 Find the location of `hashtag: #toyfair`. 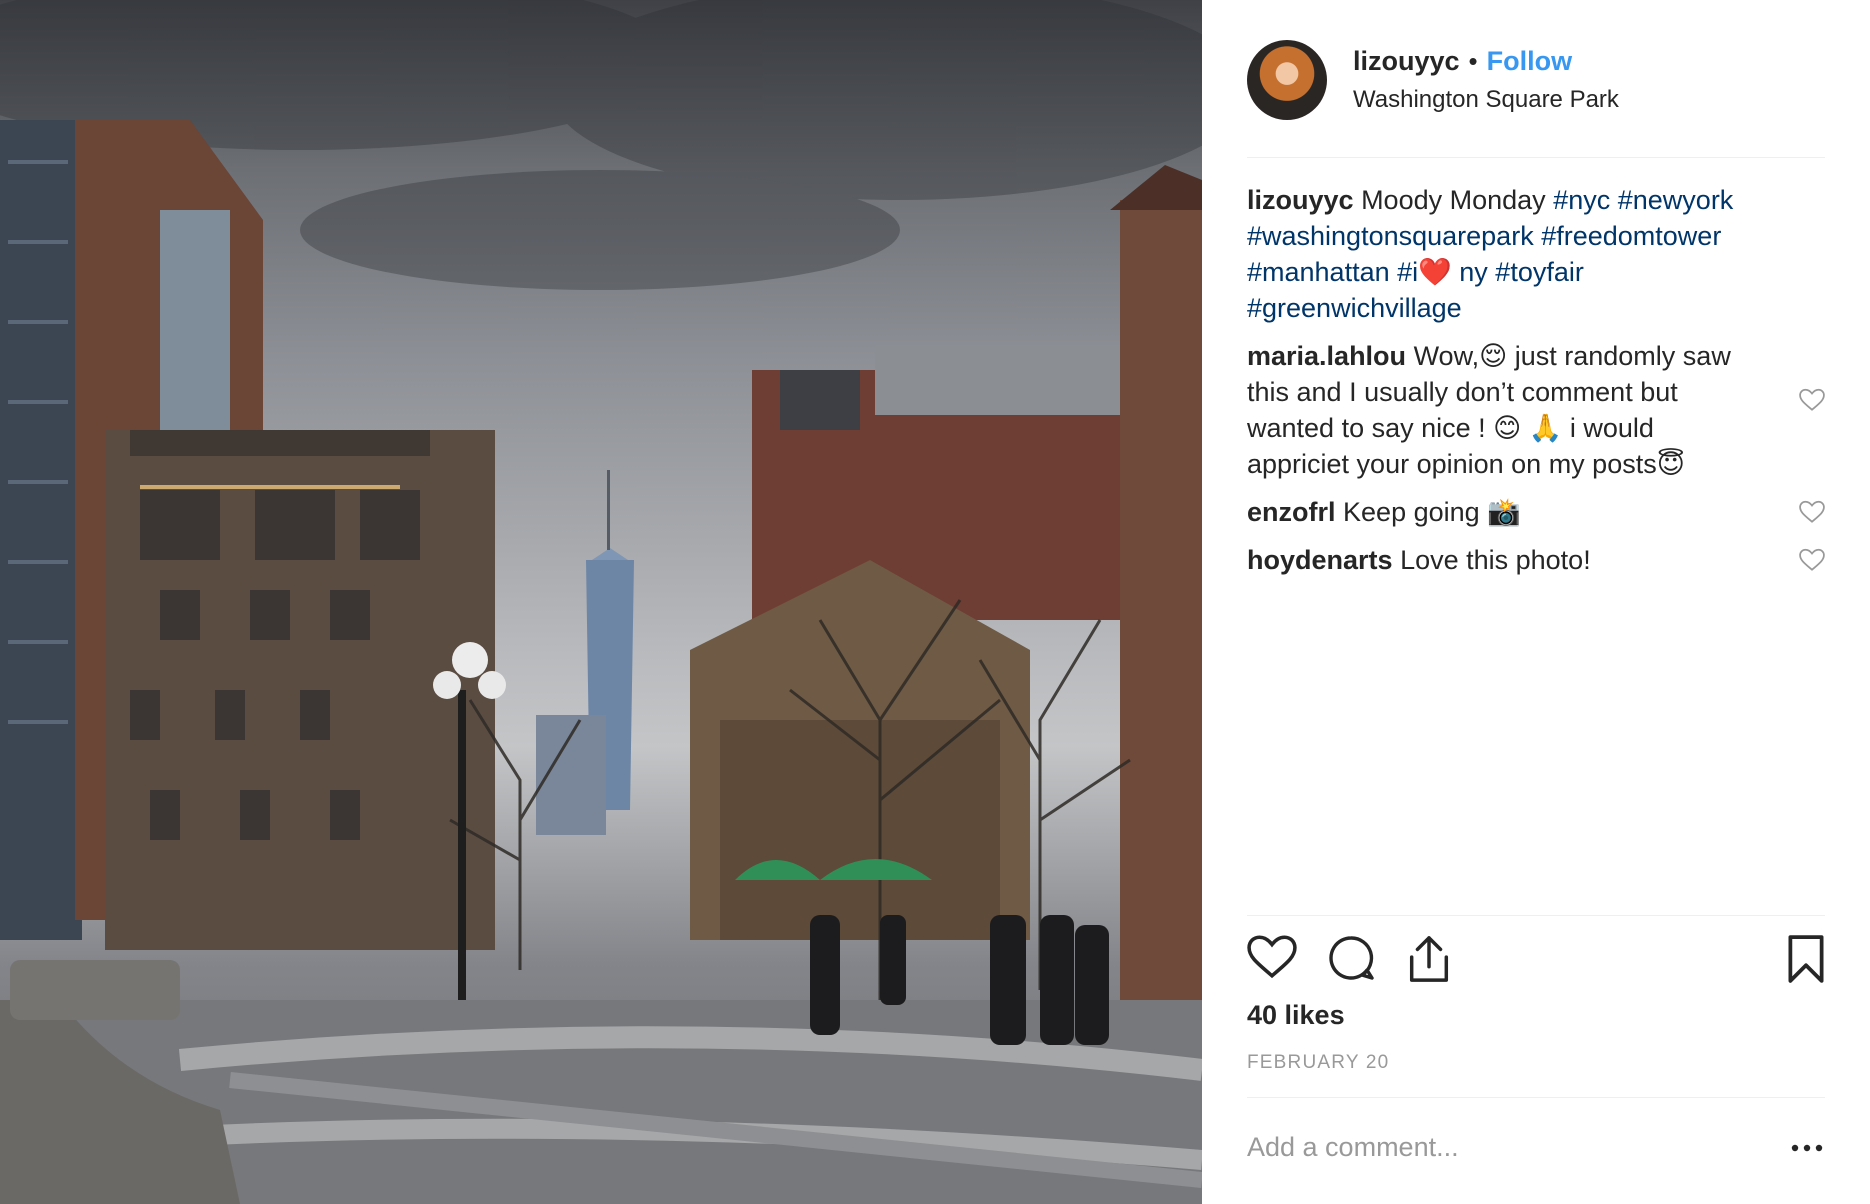

hashtag: #toyfair is located at coordinates (1539, 272).